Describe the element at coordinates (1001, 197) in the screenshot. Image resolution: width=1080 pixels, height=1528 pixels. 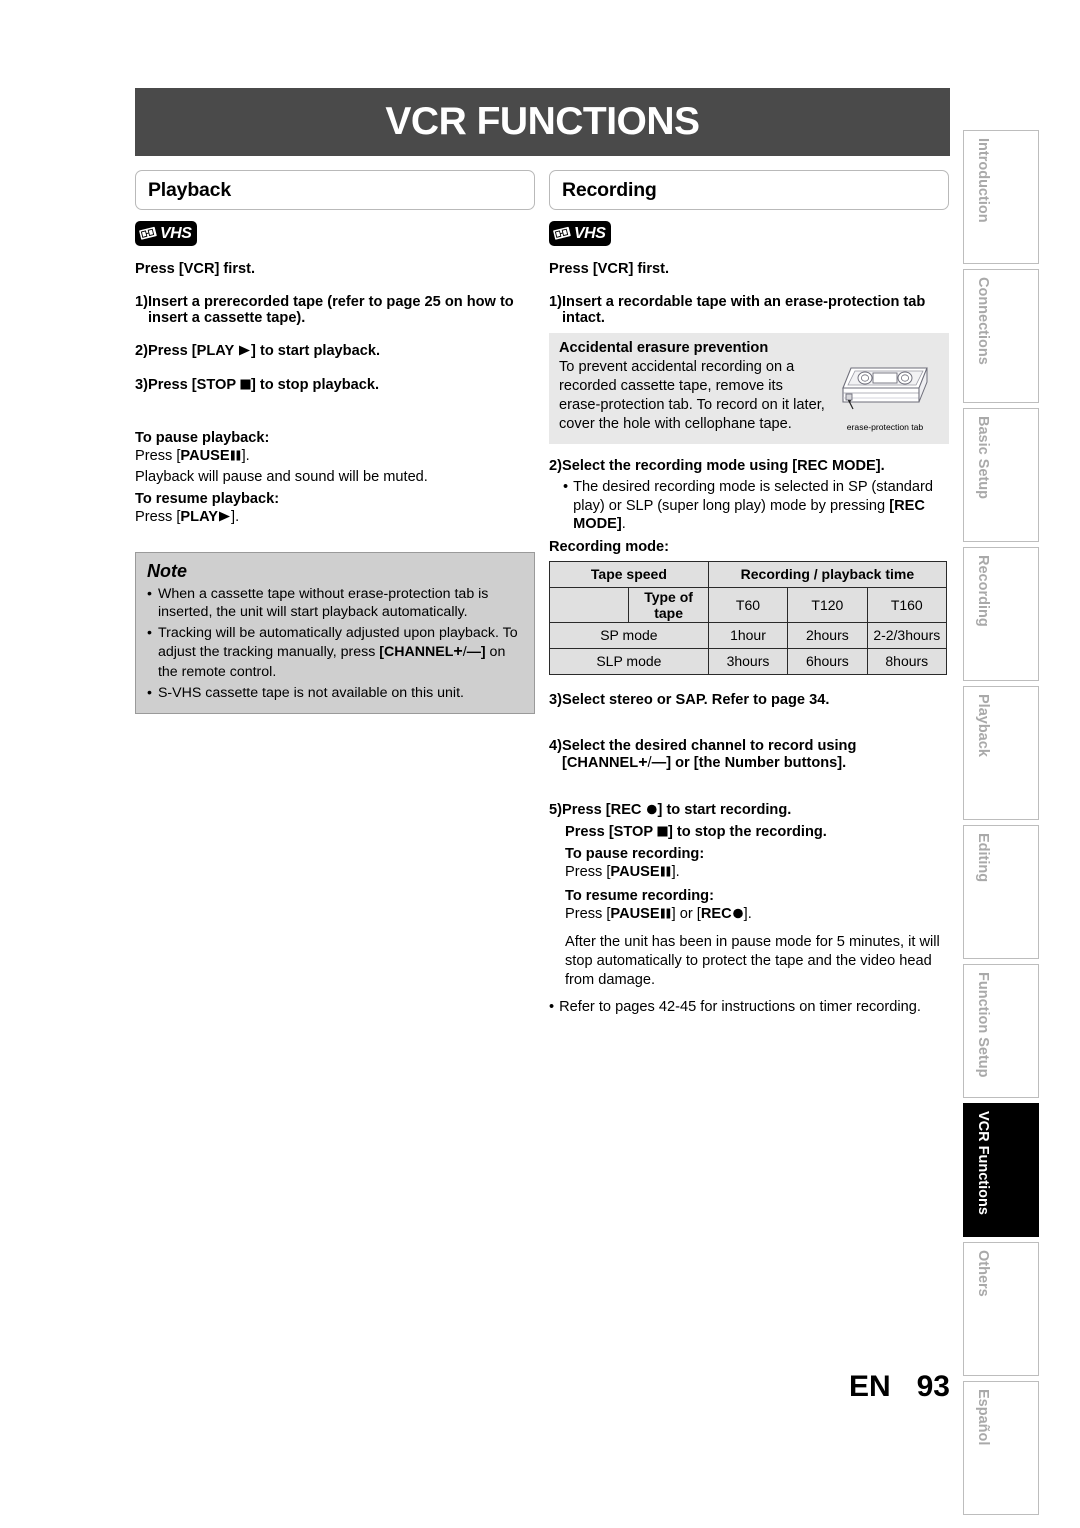
I see `sidebar-item-introduction: Introduction` at that location.